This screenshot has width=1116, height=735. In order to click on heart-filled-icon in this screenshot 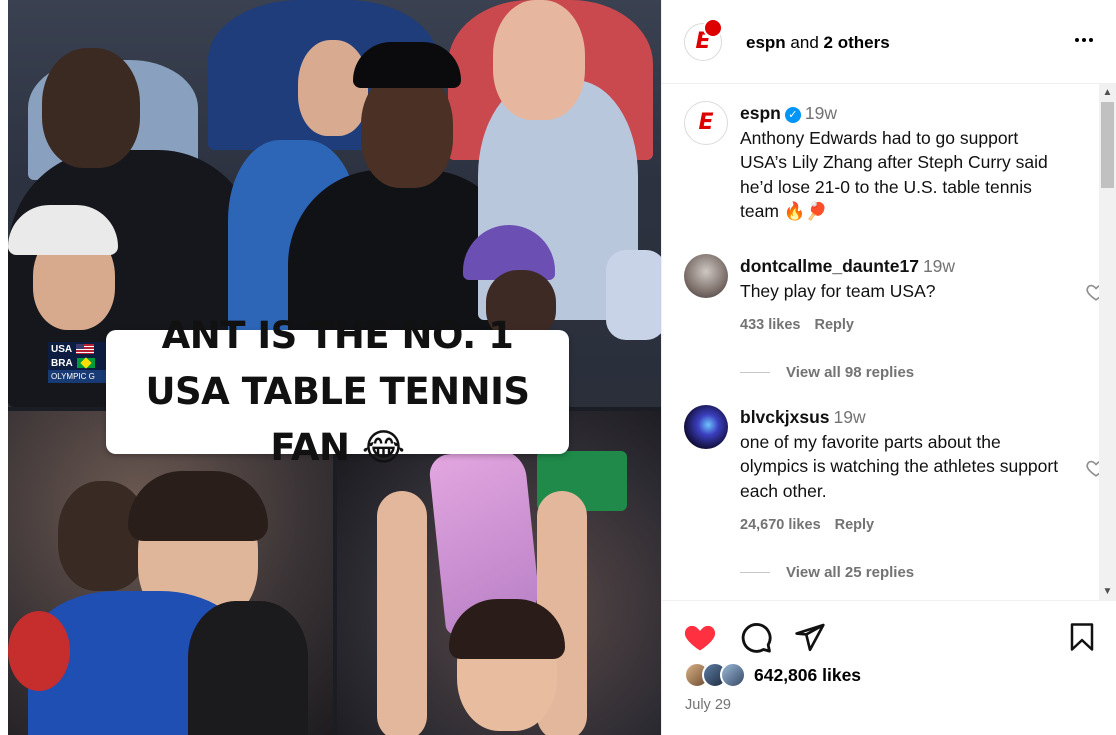, I will do `click(700, 638)`.